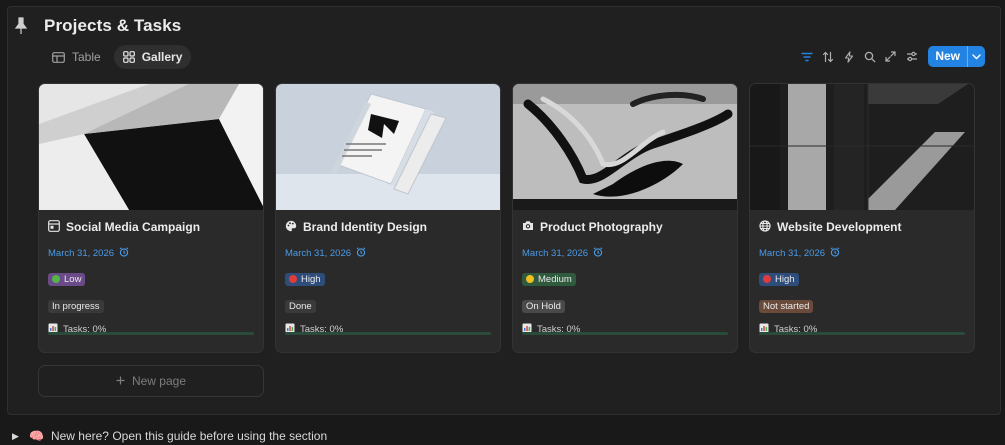 The height and width of the screenshot is (445, 1005). Describe the element at coordinates (113, 25) in the screenshot. I see `page-title: Projects & Tasks` at that location.